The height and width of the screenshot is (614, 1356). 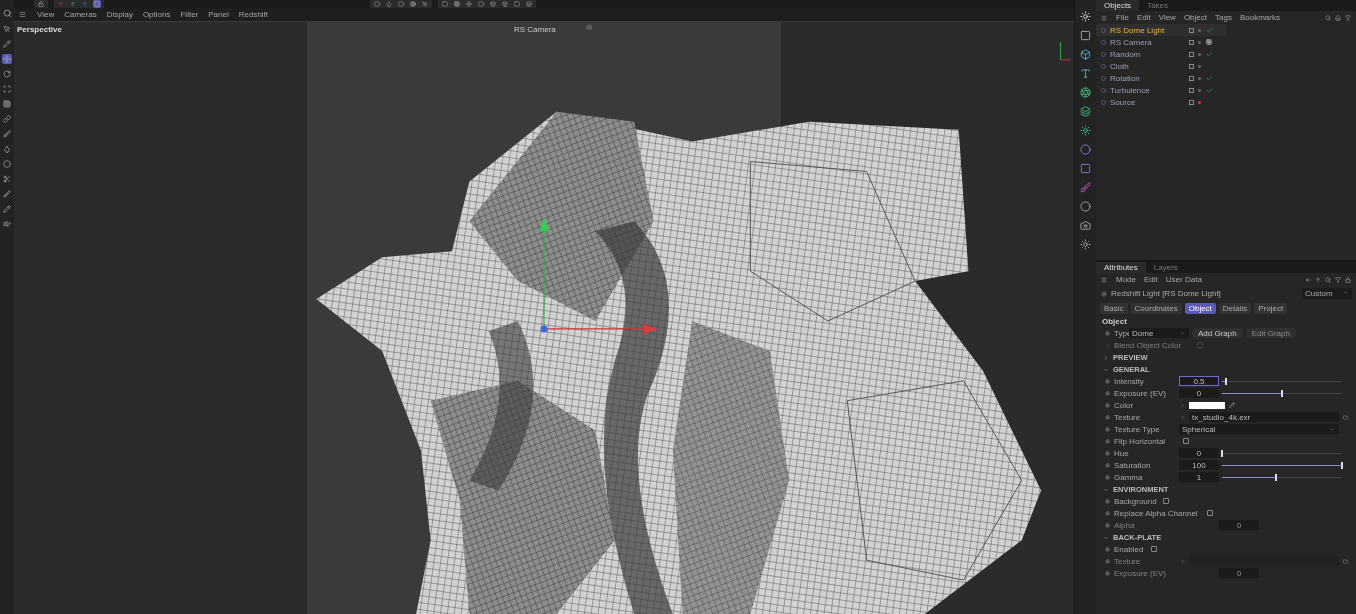 I want to click on edit-graph-button: Edit Graph, so click(x=1270, y=333).